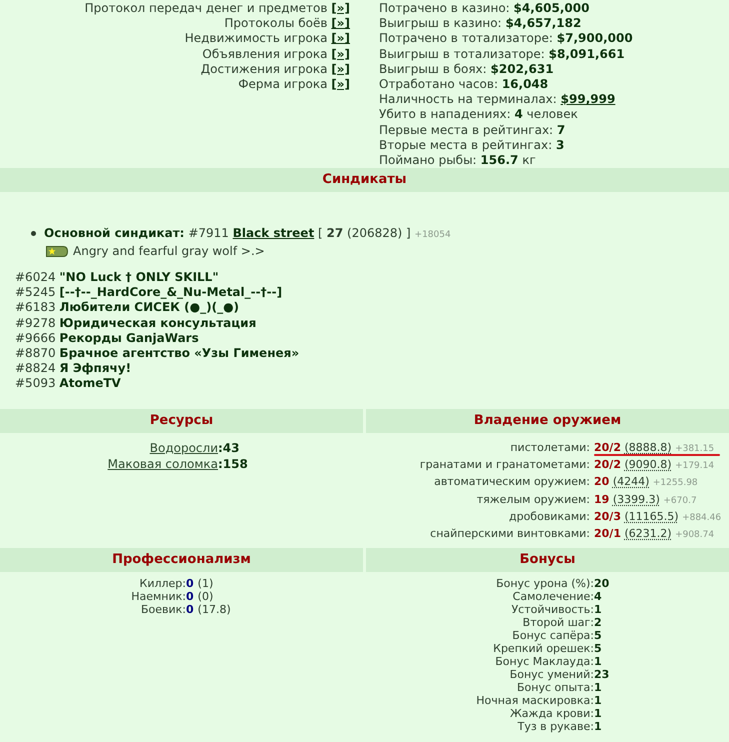  Describe the element at coordinates (522, 69) in the screenshot. I see `stat-value: $202,631` at that location.